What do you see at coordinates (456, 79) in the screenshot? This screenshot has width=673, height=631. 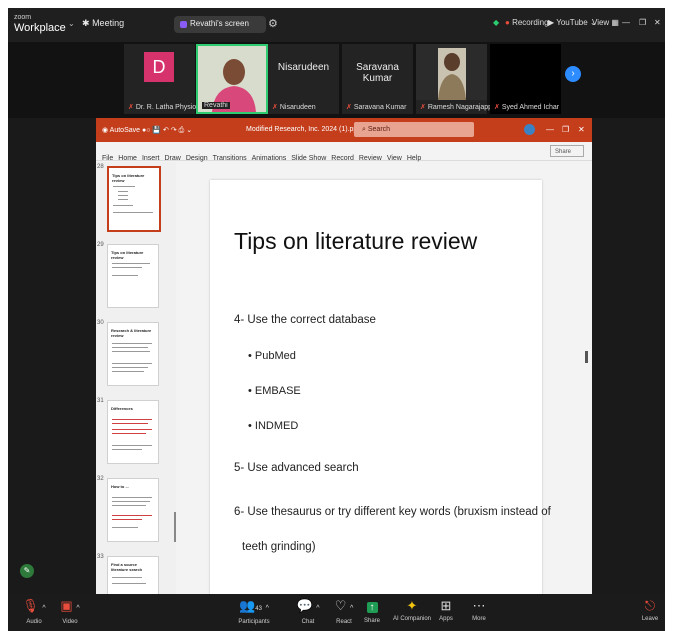 I see `participant-tile: ✗ Ramesh Nagarajappa` at bounding box center [456, 79].